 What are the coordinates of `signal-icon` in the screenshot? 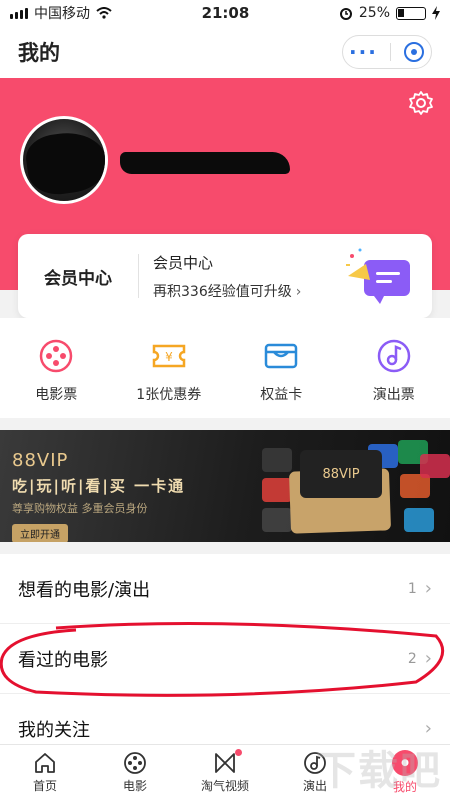 It's located at (19, 13).